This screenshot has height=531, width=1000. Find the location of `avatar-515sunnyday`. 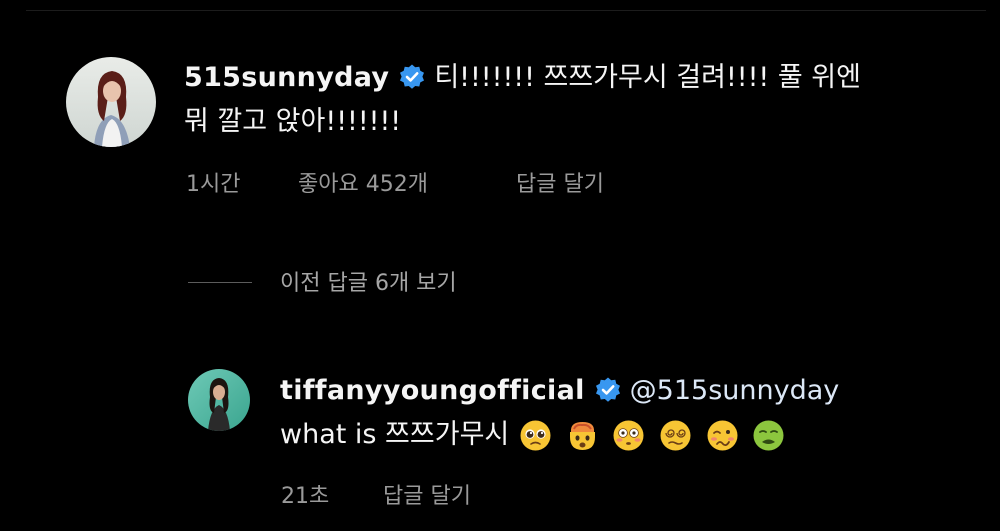

avatar-515sunnyday is located at coordinates (111, 102).